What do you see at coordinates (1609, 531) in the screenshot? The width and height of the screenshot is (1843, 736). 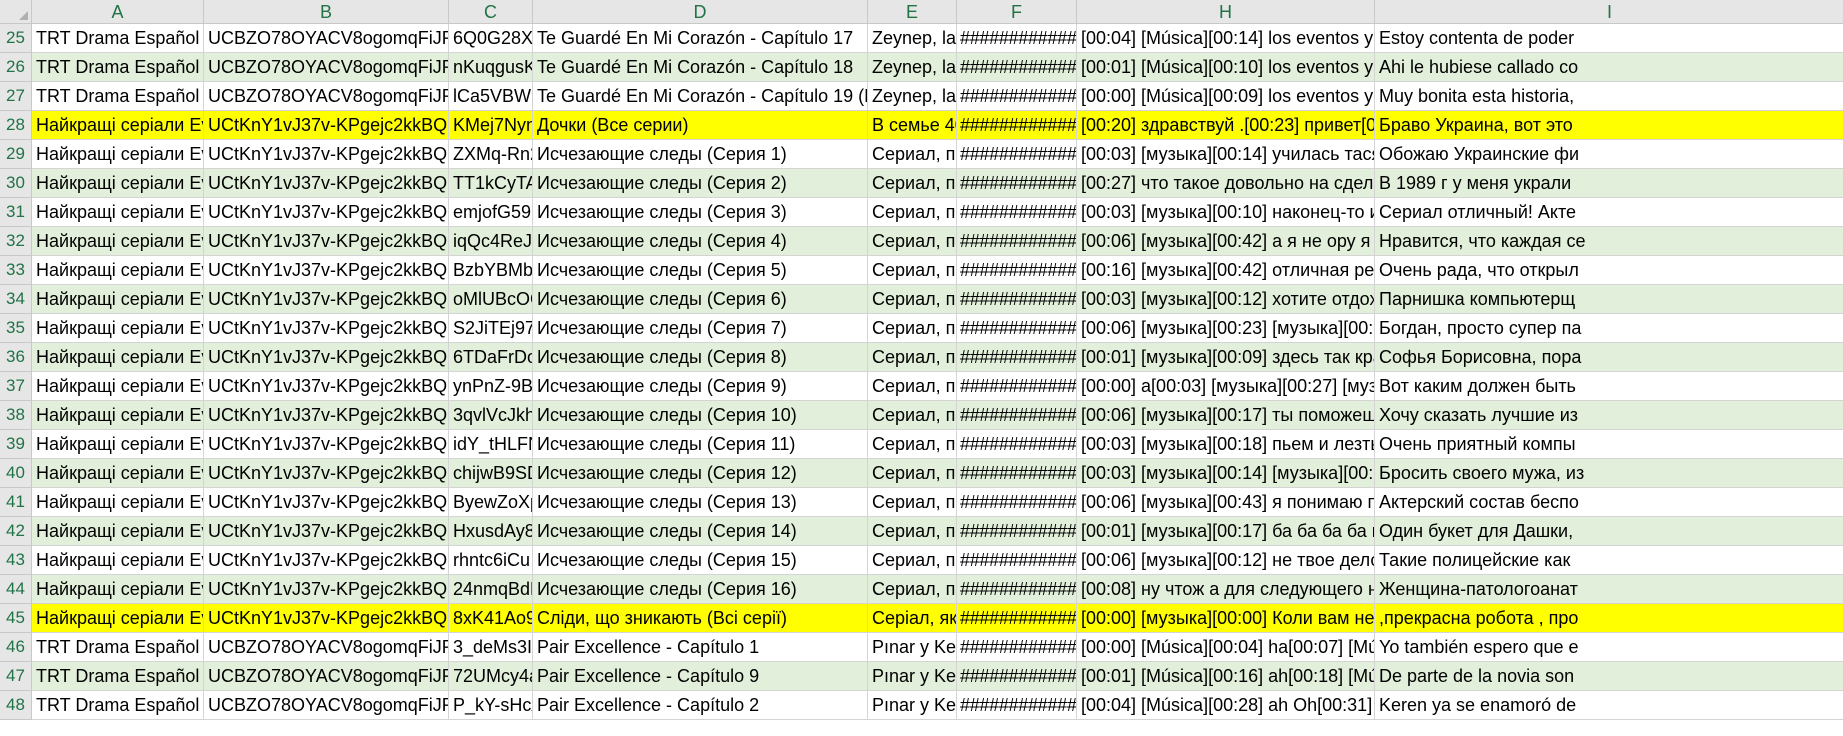 I see `cell-i: Один букет для Дашки,` at bounding box center [1609, 531].